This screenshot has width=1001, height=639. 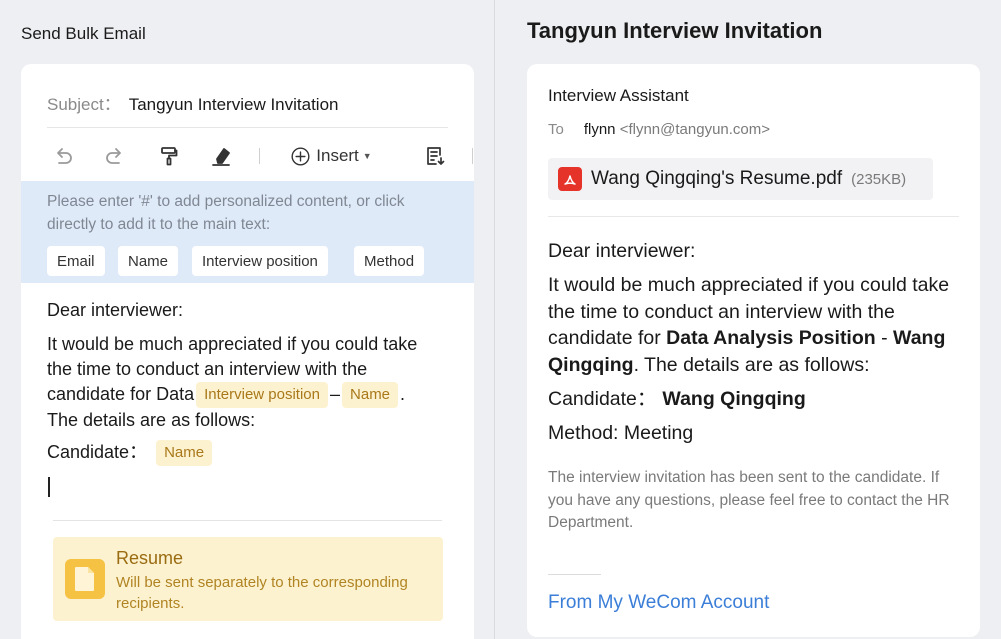 I want to click on preview-greeting: Dear interviewer:, so click(x=622, y=251).